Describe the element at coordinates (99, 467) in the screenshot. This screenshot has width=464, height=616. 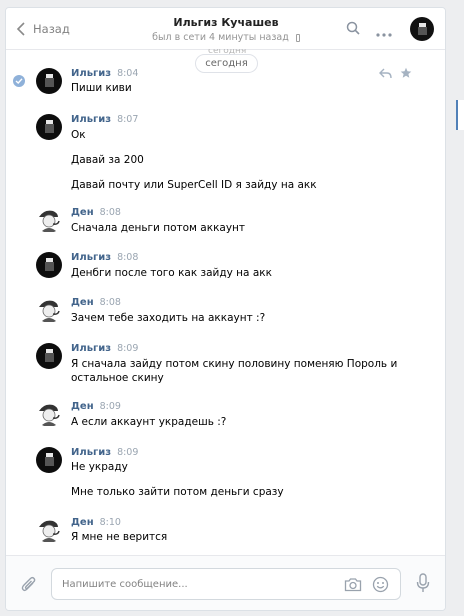
I see `message-text: Не украду` at that location.